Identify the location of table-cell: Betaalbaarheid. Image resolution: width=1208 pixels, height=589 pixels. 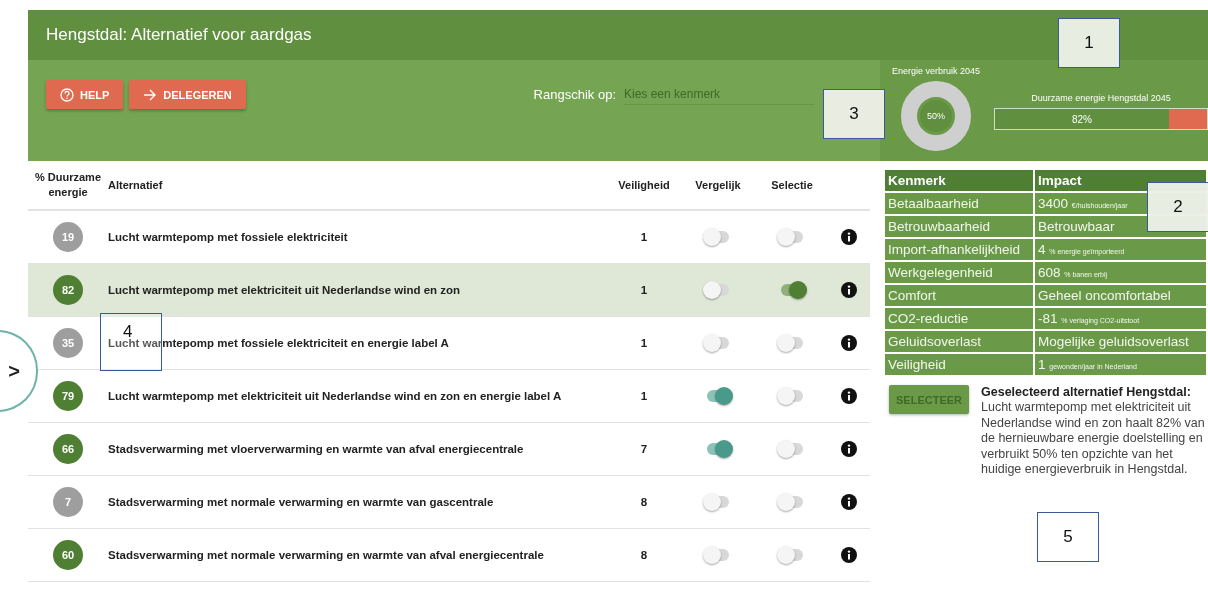
(959, 203).